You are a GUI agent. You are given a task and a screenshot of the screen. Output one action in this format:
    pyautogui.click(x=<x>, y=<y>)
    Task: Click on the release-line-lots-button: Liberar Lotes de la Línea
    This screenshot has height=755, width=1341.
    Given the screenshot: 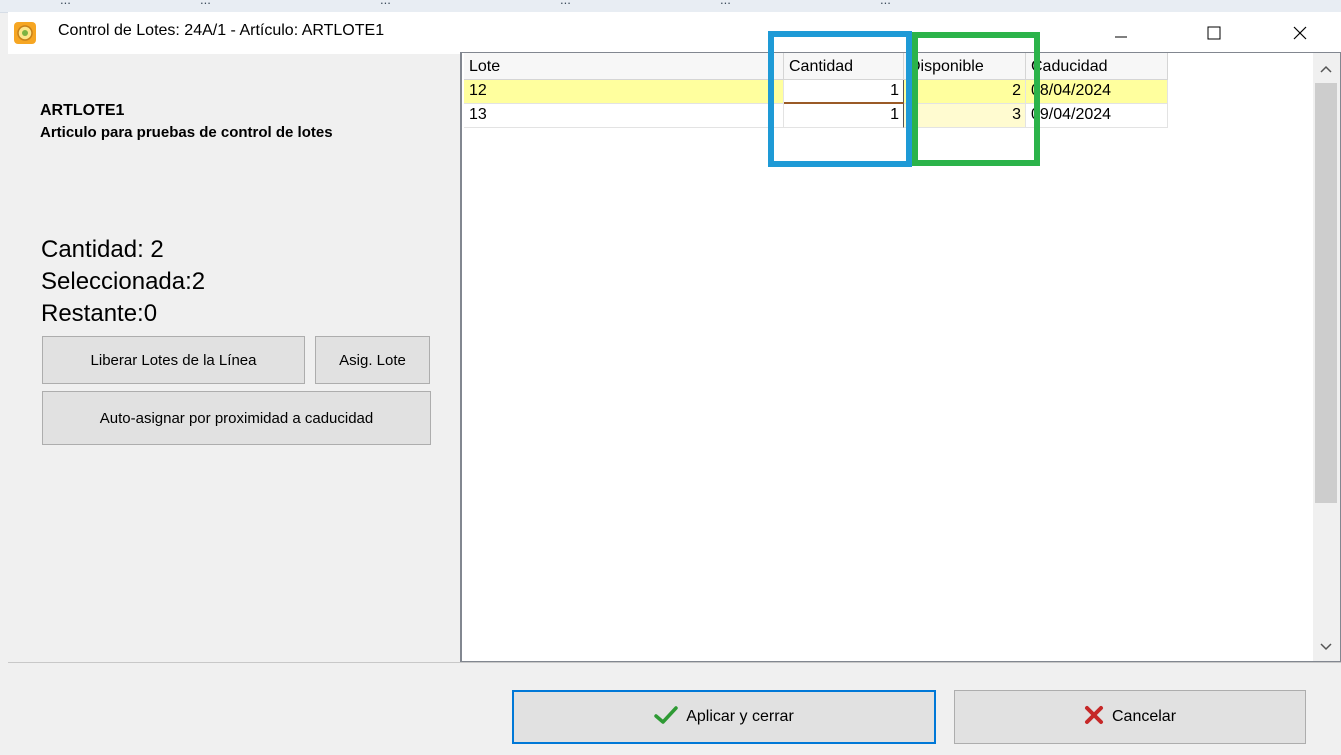 What is the action you would take?
    pyautogui.click(x=173, y=360)
    